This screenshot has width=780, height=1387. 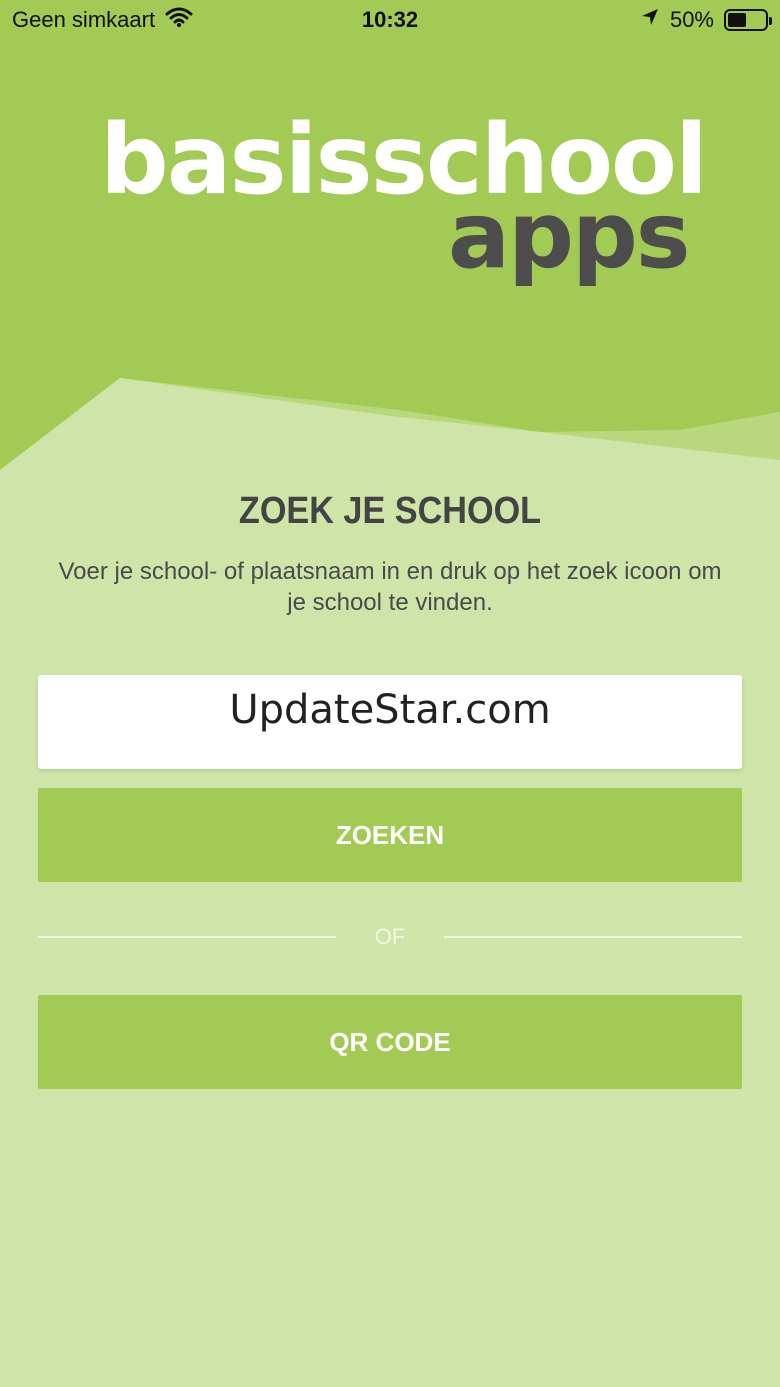 What do you see at coordinates (691, 19) in the screenshot?
I see `battery-percentage: 50%` at bounding box center [691, 19].